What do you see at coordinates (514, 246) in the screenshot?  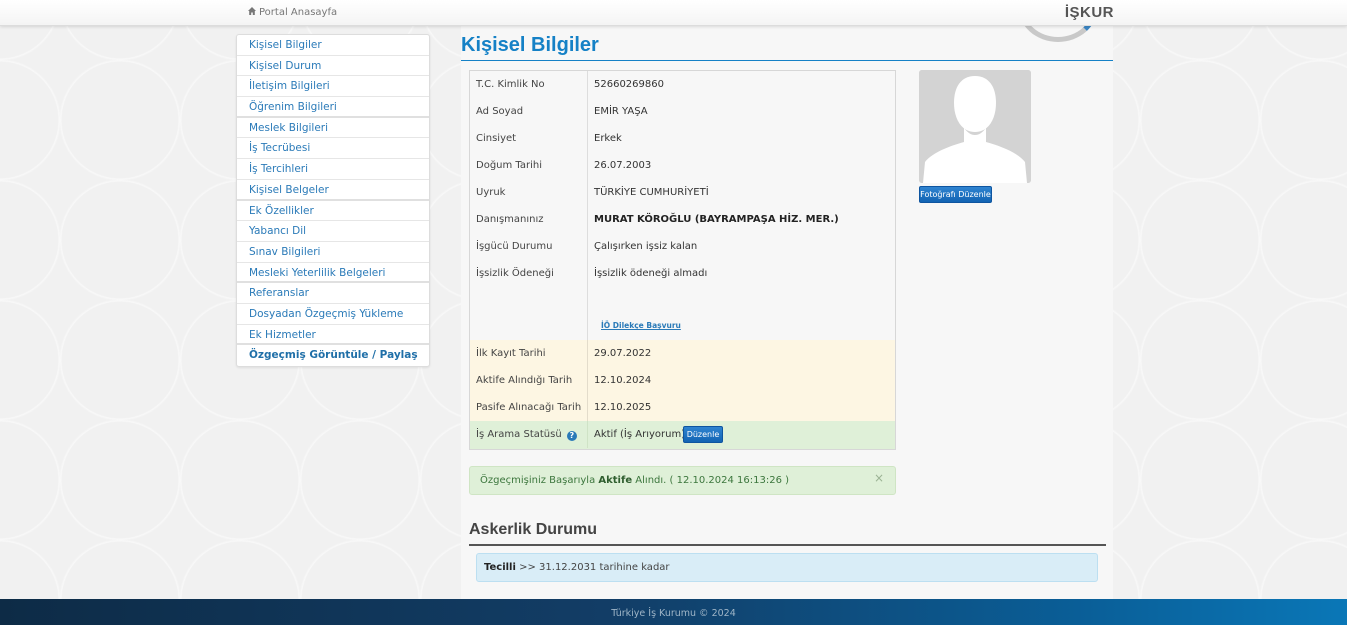 I see `workforce-label: İşgücü Durumu` at bounding box center [514, 246].